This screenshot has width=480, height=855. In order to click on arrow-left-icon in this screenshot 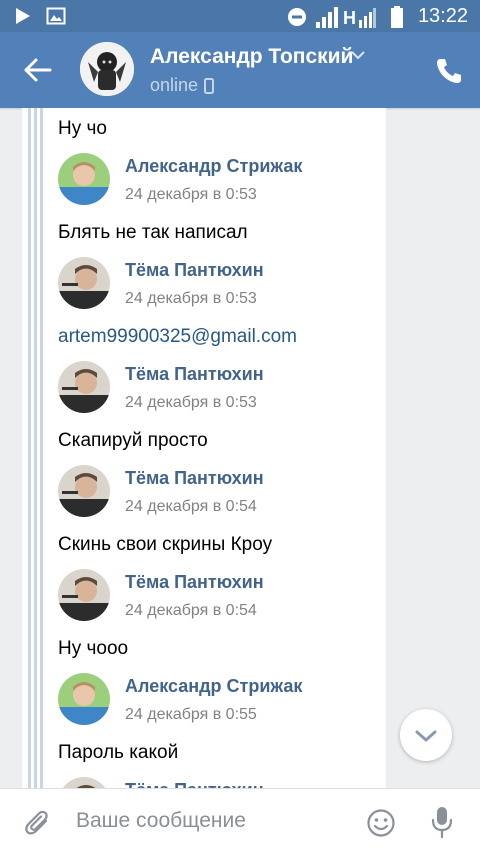, I will do `click(38, 70)`.